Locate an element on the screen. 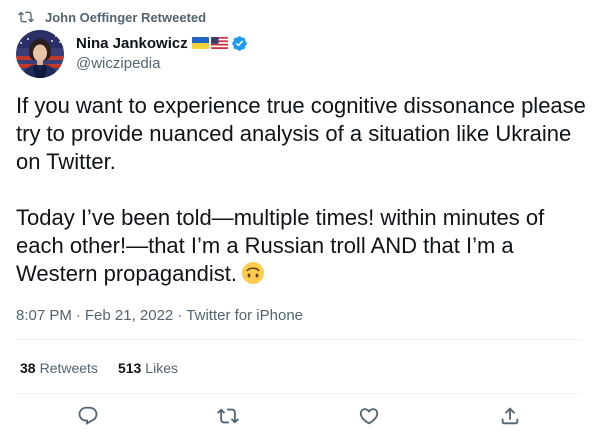 The width and height of the screenshot is (598, 441). likes-count: 513 is located at coordinates (129, 368).